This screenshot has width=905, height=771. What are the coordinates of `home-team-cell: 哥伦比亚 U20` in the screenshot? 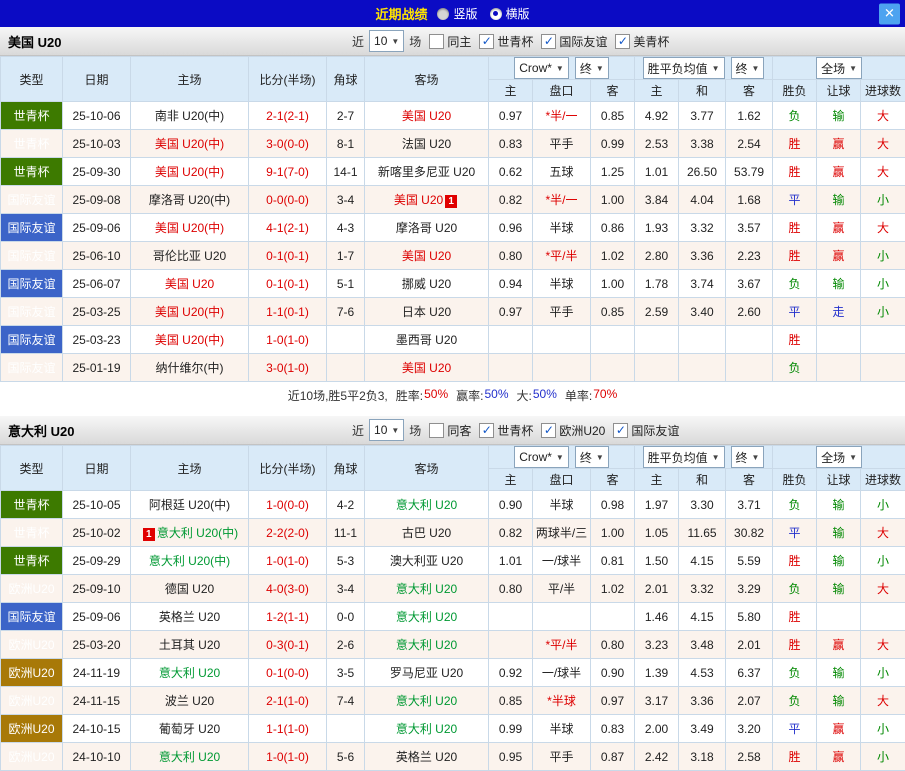 It's located at (190, 256).